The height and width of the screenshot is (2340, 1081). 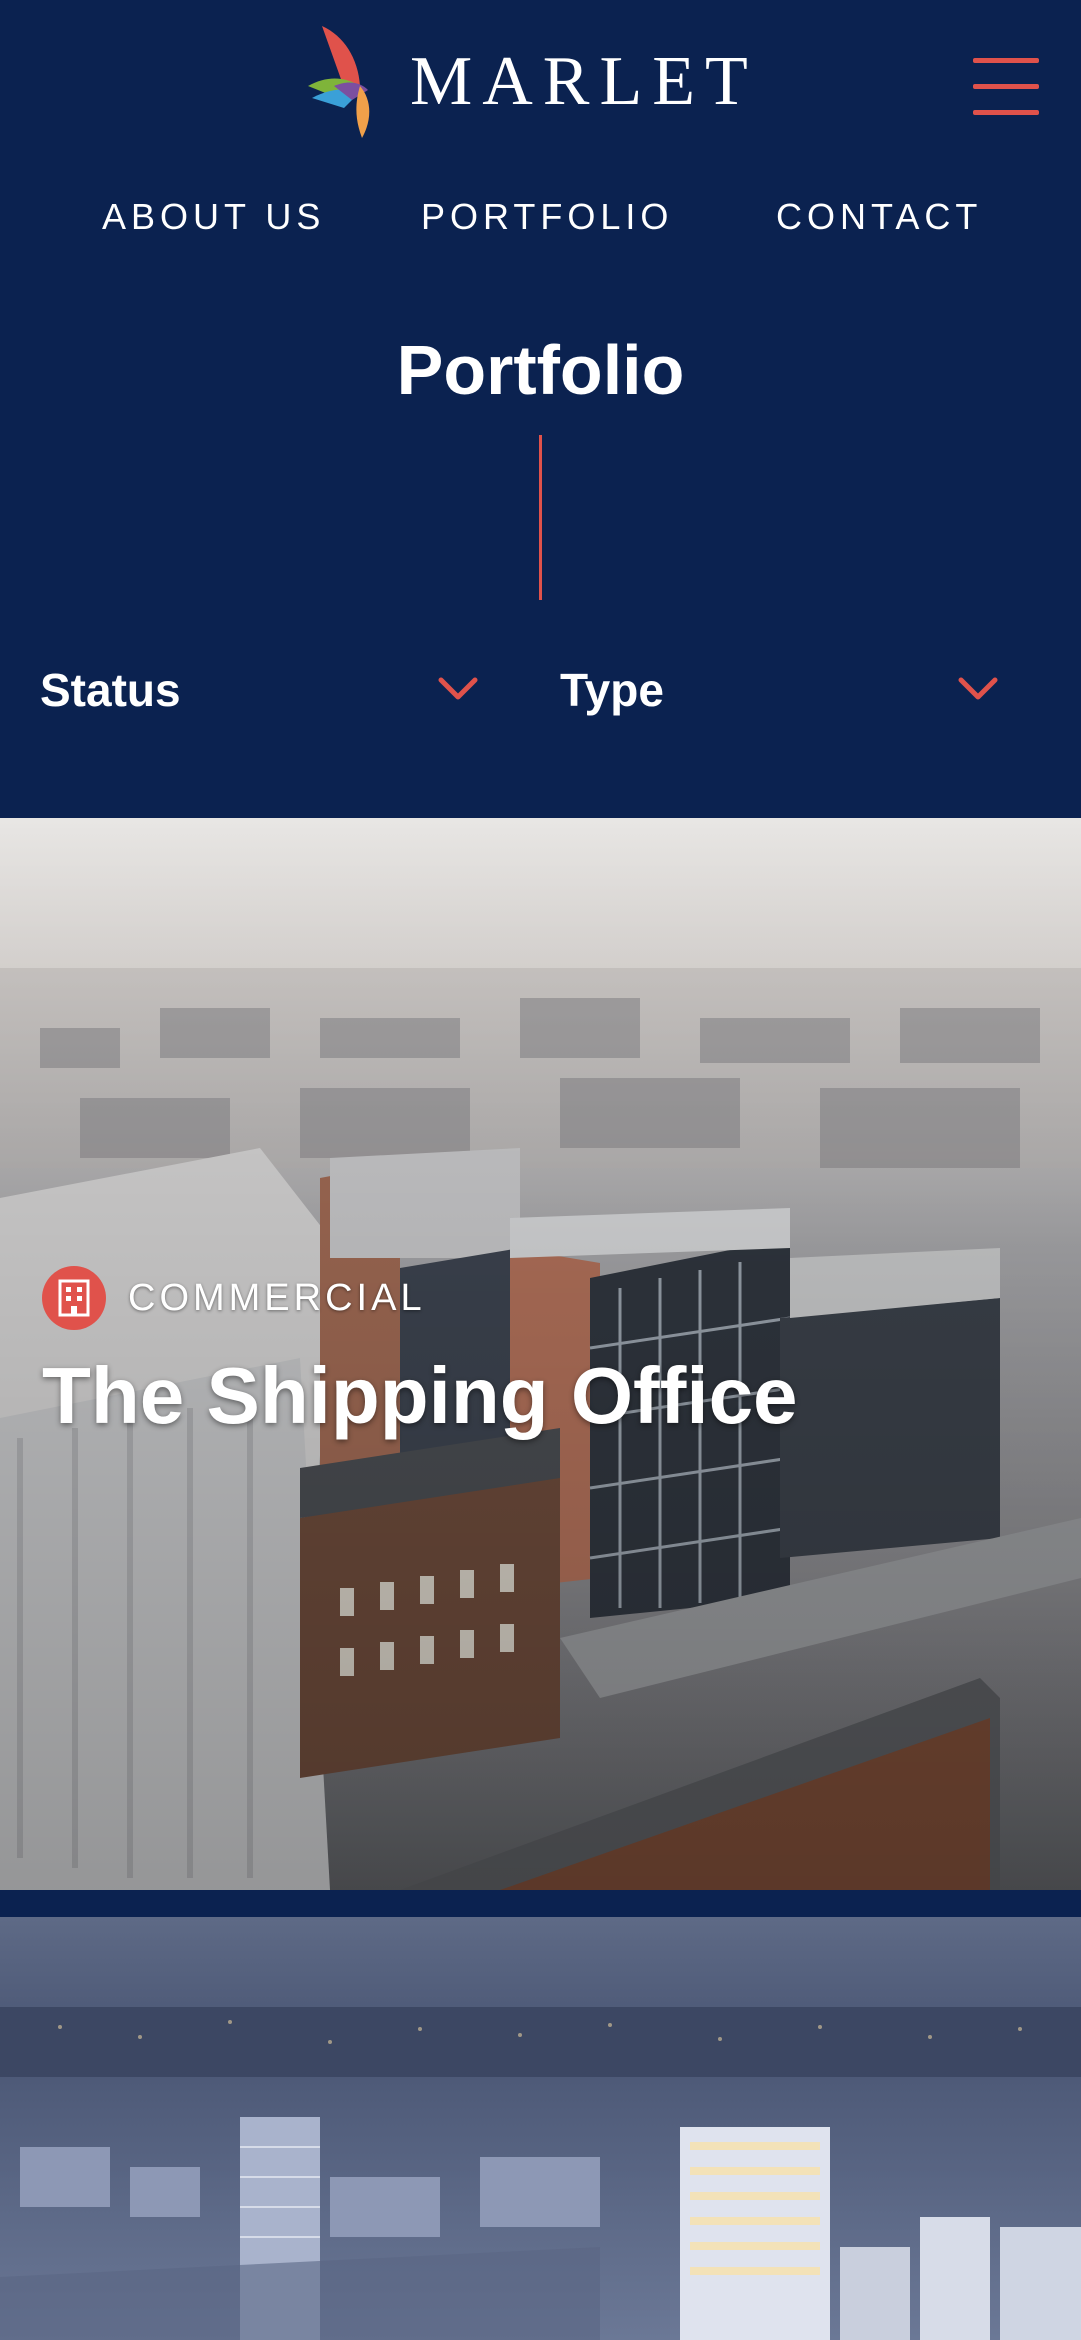 What do you see at coordinates (547, 217) in the screenshot?
I see `nav-link-portfolio: PORTFOLIO` at bounding box center [547, 217].